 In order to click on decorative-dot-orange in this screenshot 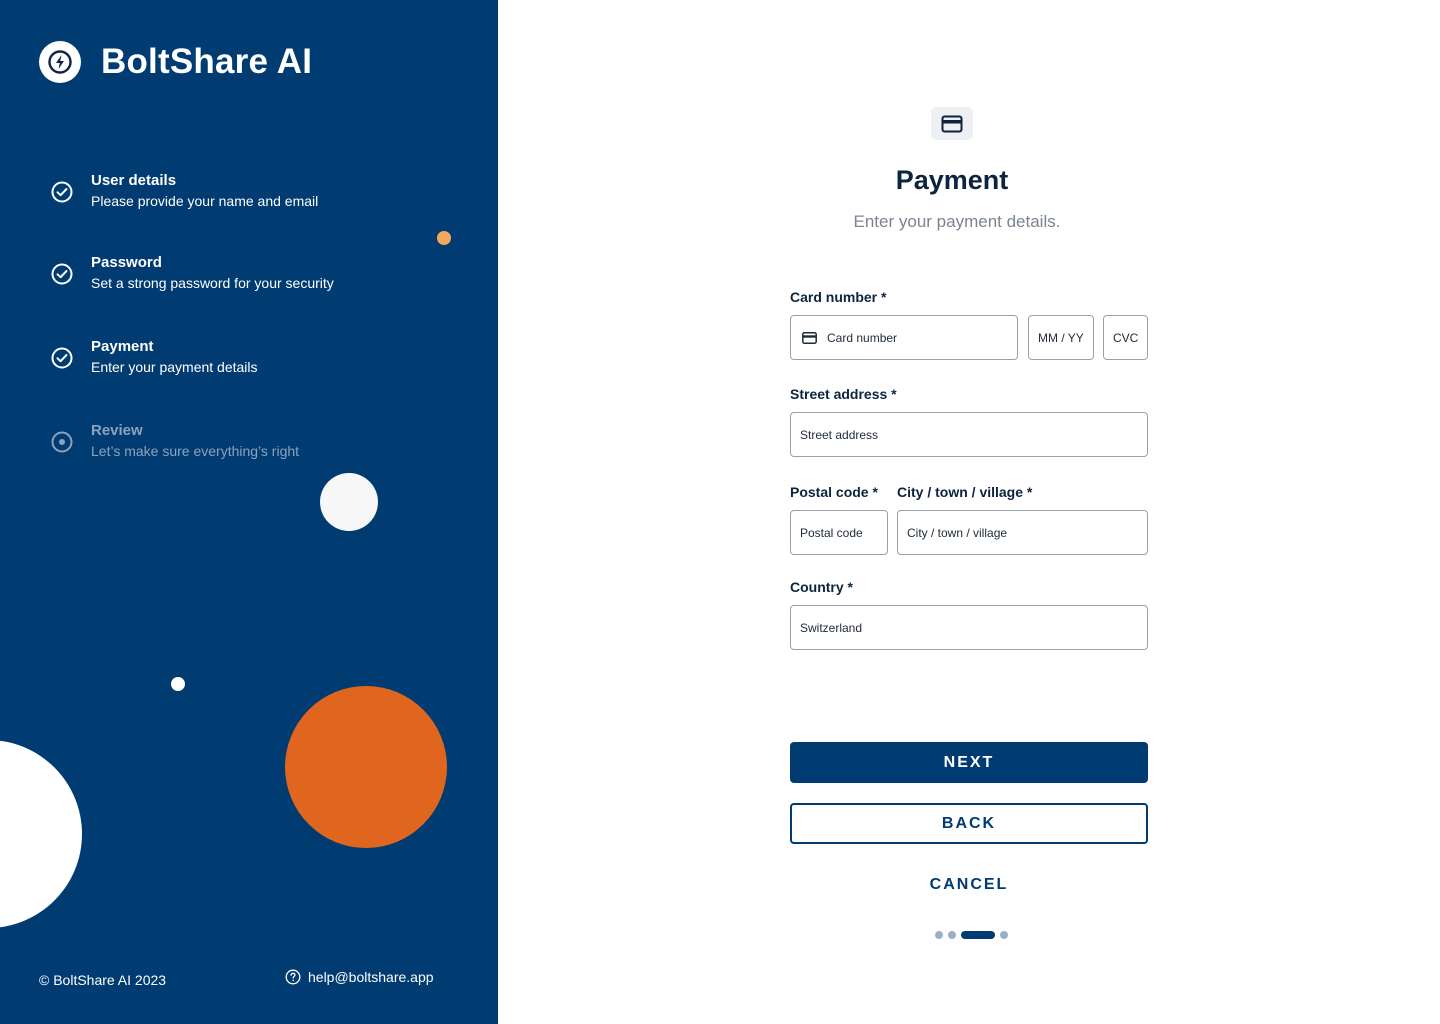, I will do `click(444, 238)`.